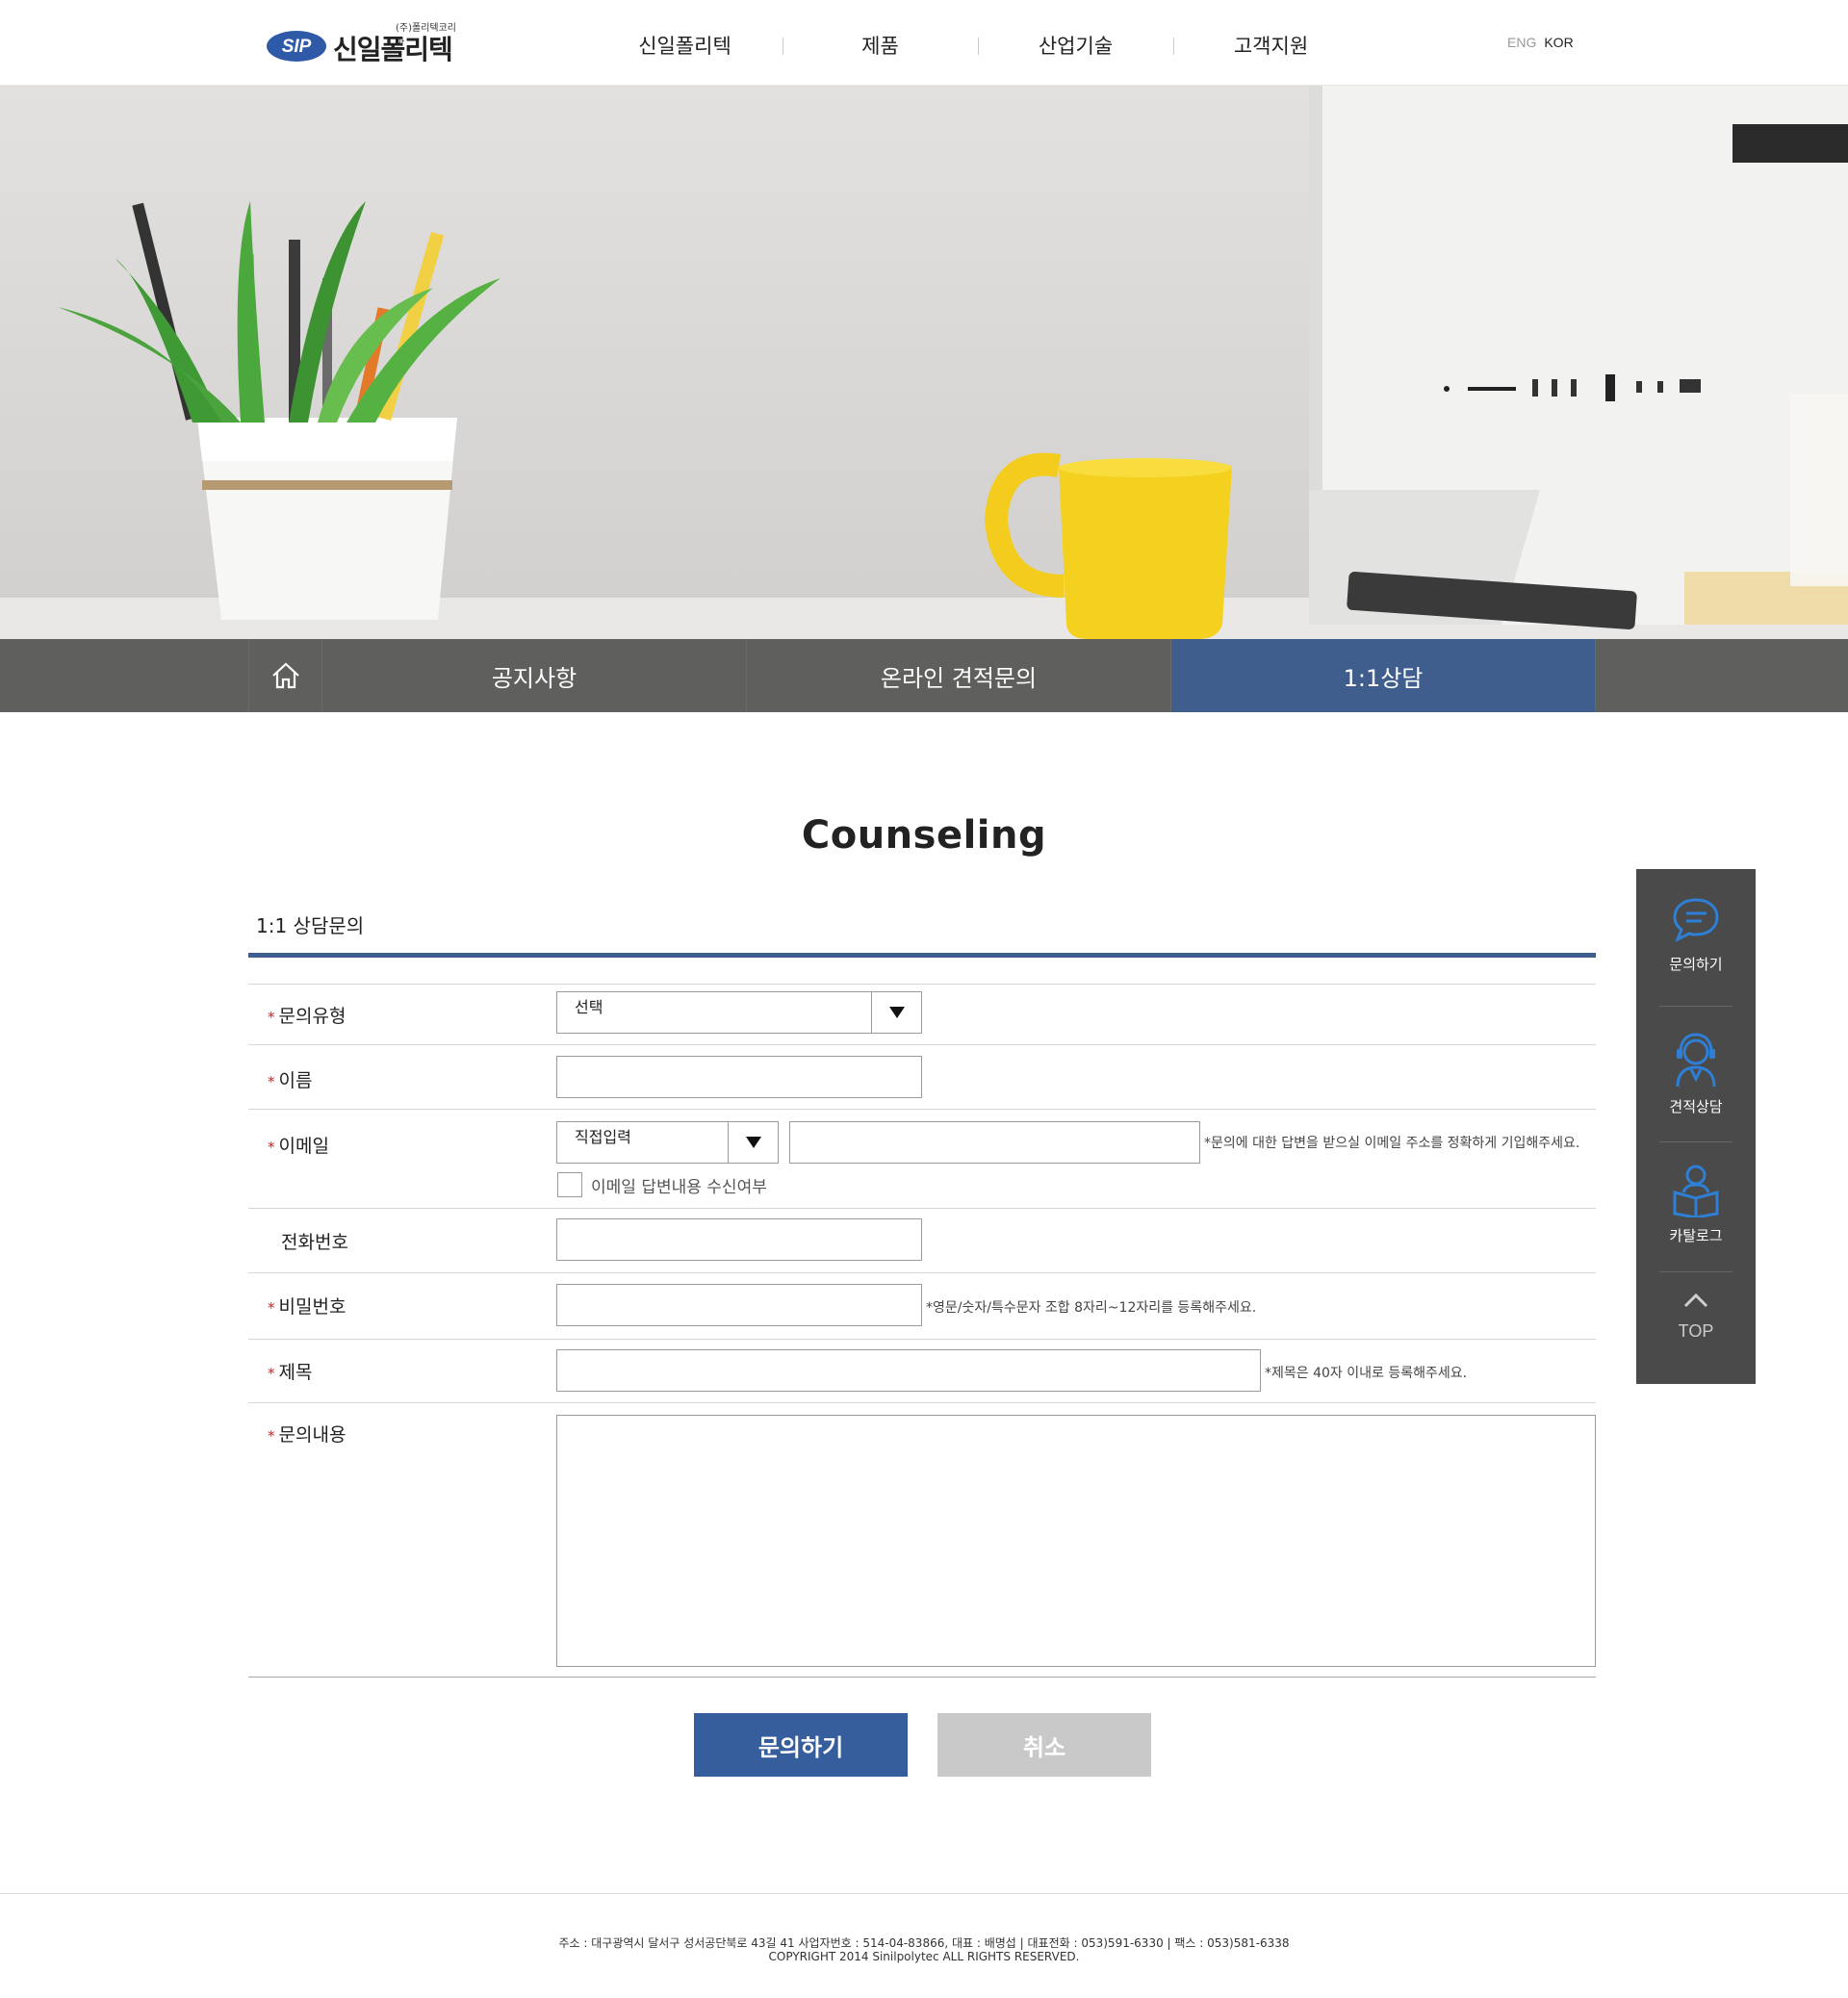 The width and height of the screenshot is (1848, 1998). Describe the element at coordinates (959, 675) in the screenshot. I see `tab-online-quote: 온라인 견적문의` at that location.